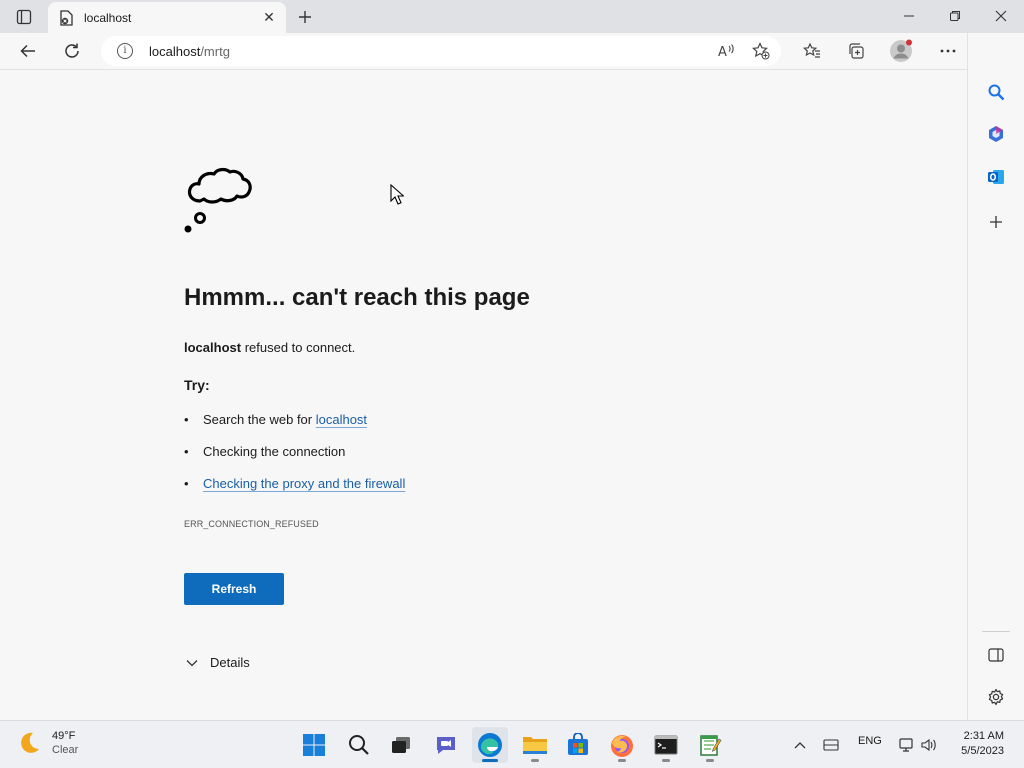 Image resolution: width=1024 pixels, height=768 pixels. Describe the element at coordinates (218, 200) in the screenshot. I see `thought-cloud-icon` at that location.